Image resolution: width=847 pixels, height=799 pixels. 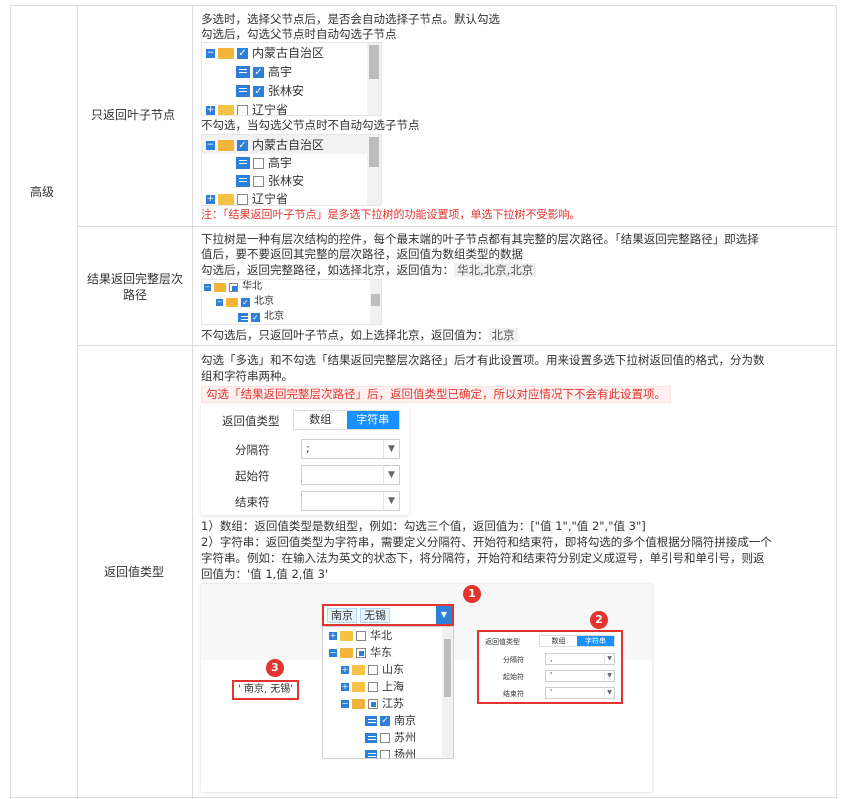 I want to click on tree-node-leaf: 高宇, so click(x=264, y=163).